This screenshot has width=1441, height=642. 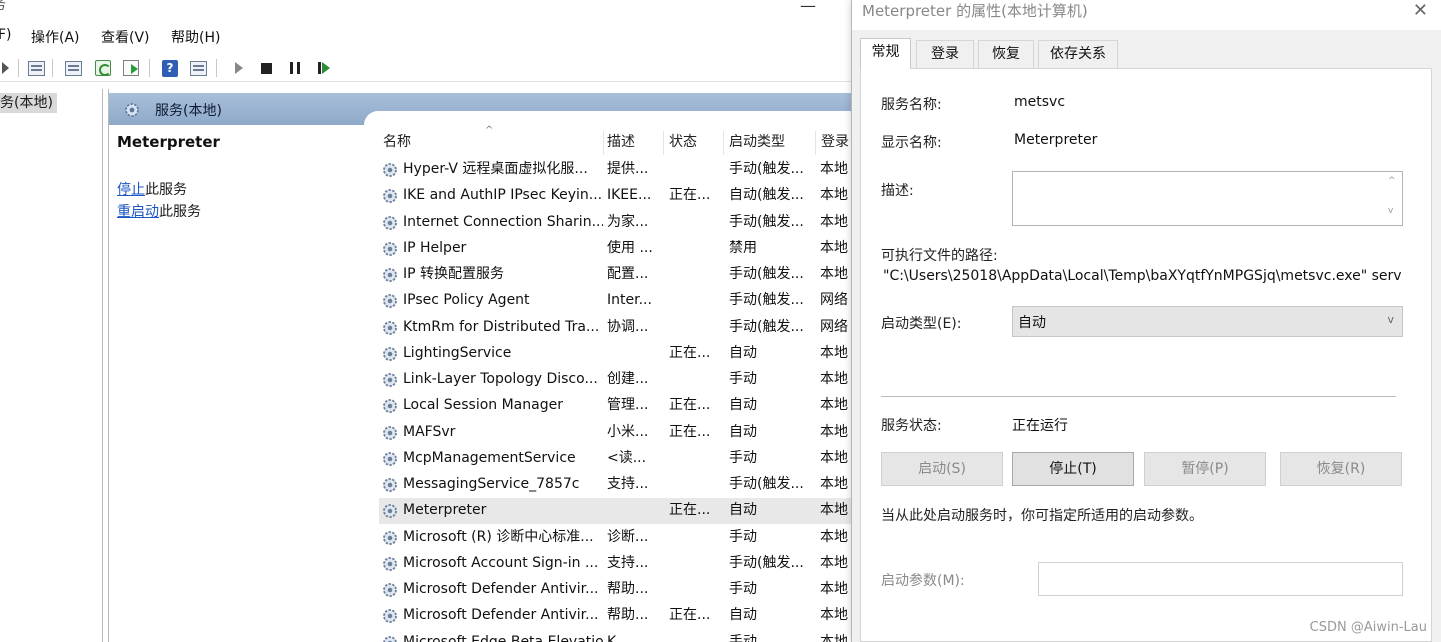 I want to click on selected-service-name: Meterpreter, so click(x=168, y=142).